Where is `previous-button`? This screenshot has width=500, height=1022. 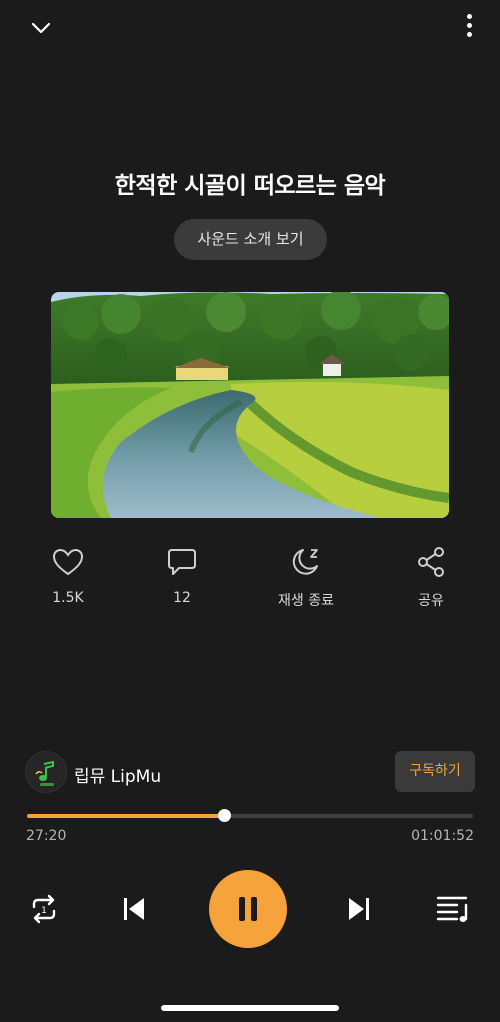 previous-button is located at coordinates (134, 909).